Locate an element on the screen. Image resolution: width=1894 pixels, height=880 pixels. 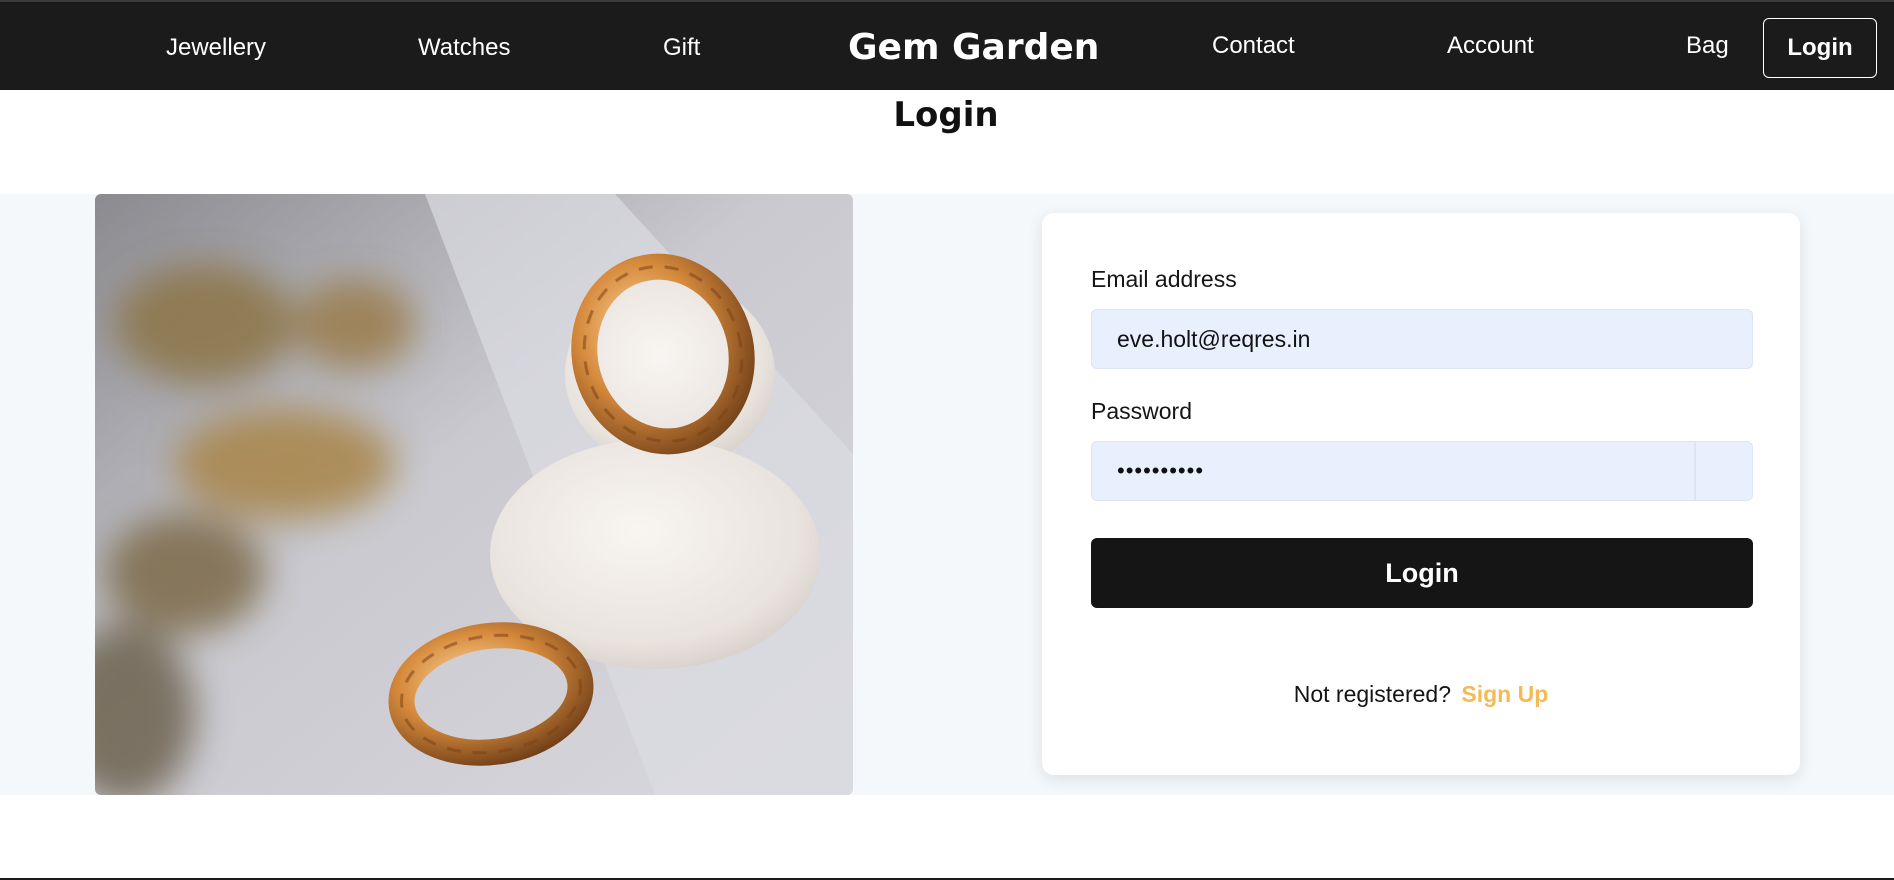
login-submit-button: Login is located at coordinates (1422, 573).